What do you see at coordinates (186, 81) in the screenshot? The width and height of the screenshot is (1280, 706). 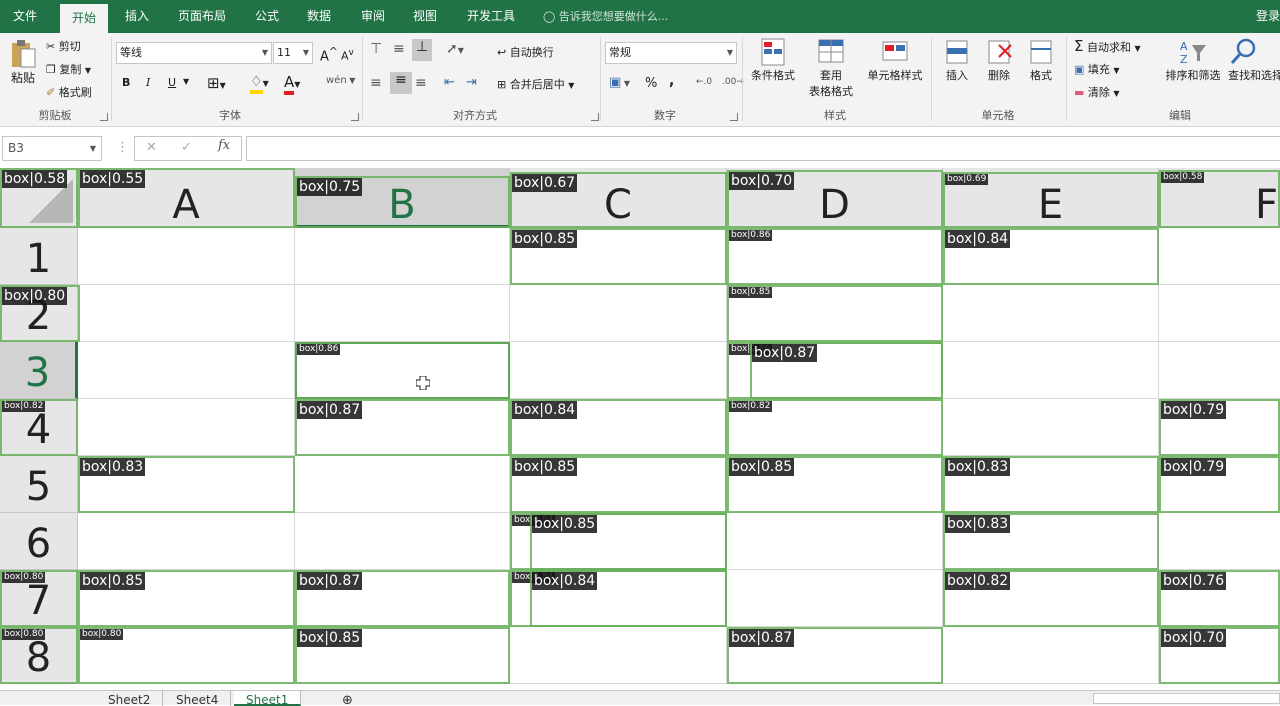 I see `underline-dropdown: ▼` at bounding box center [186, 81].